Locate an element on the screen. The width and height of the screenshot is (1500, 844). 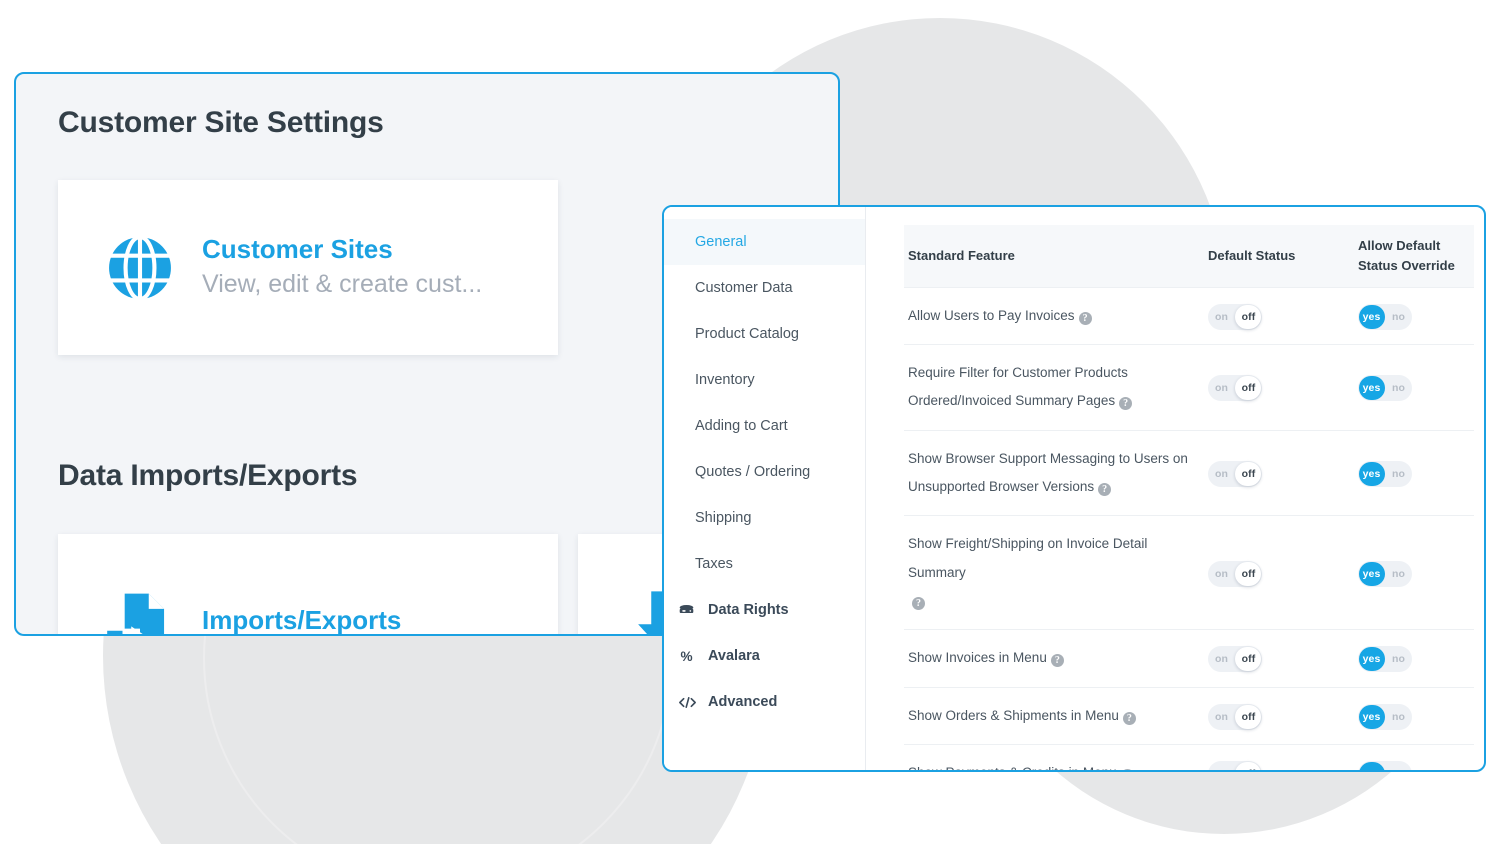
sidebar-item-label: Taxes is located at coordinates (714, 564).